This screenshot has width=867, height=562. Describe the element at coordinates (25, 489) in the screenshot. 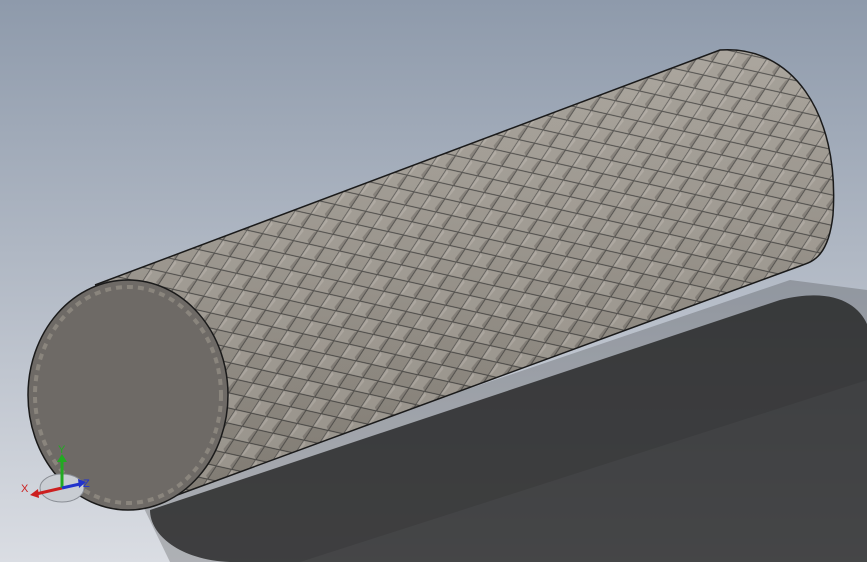

I see `x-axis-label: X` at that location.